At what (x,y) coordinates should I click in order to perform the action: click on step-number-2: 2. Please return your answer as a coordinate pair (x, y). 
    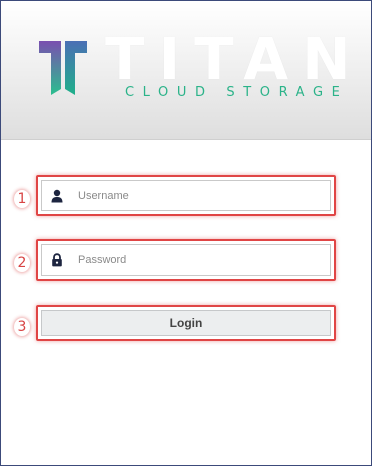
    Looking at the image, I should click on (22, 263).